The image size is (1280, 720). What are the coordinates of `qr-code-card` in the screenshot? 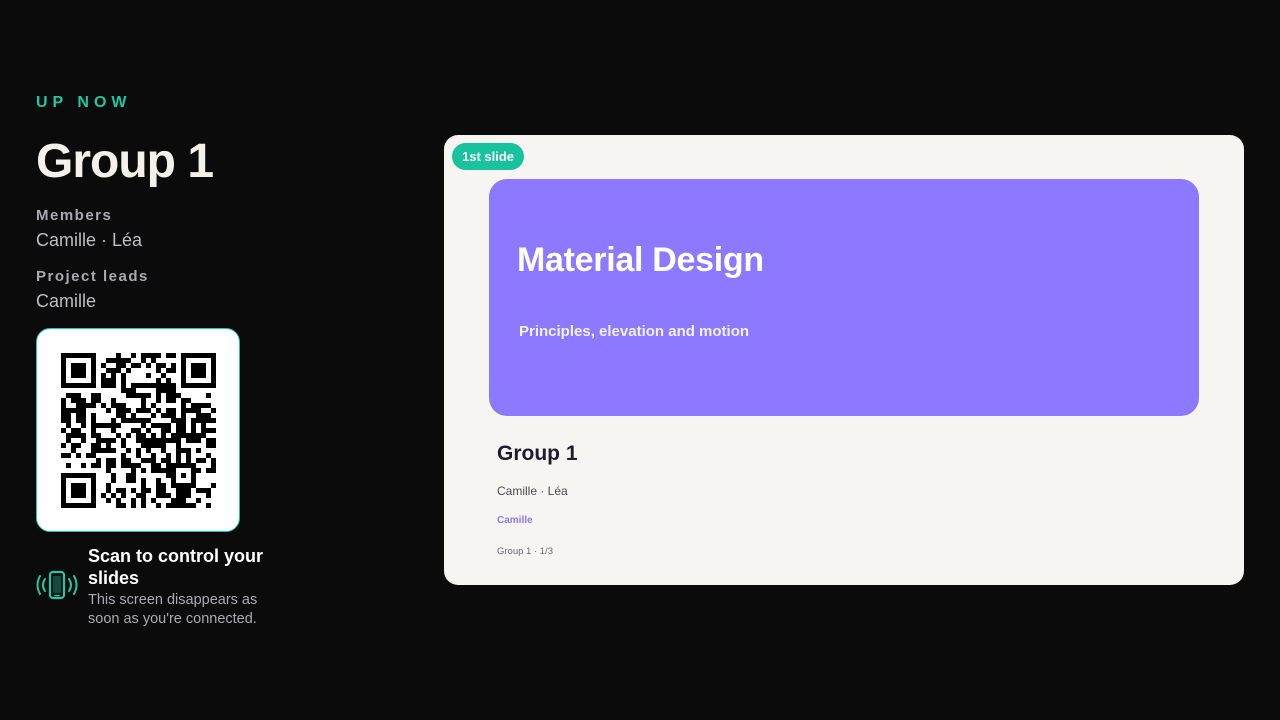 It's located at (138, 430).